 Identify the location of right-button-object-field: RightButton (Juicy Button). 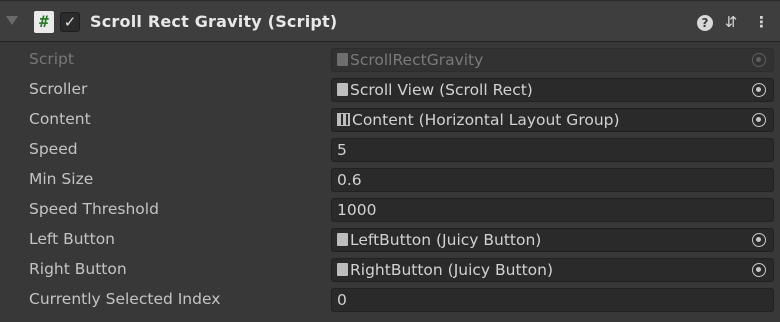
(552, 270).